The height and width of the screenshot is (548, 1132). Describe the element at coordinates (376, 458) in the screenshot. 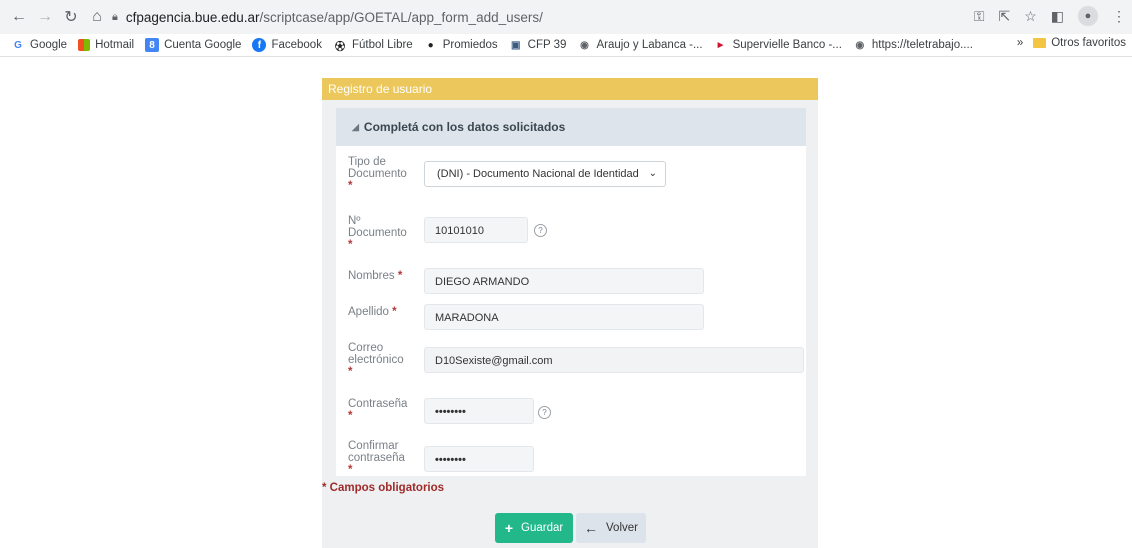

I see `label-confirmar-contrasena: Confirmar contraseña *` at that location.